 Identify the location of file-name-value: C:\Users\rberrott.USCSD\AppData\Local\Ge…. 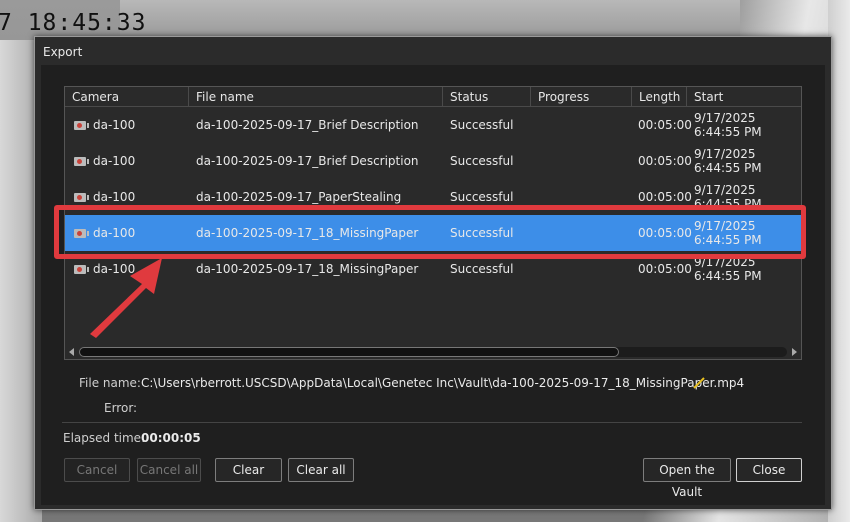
(443, 383).